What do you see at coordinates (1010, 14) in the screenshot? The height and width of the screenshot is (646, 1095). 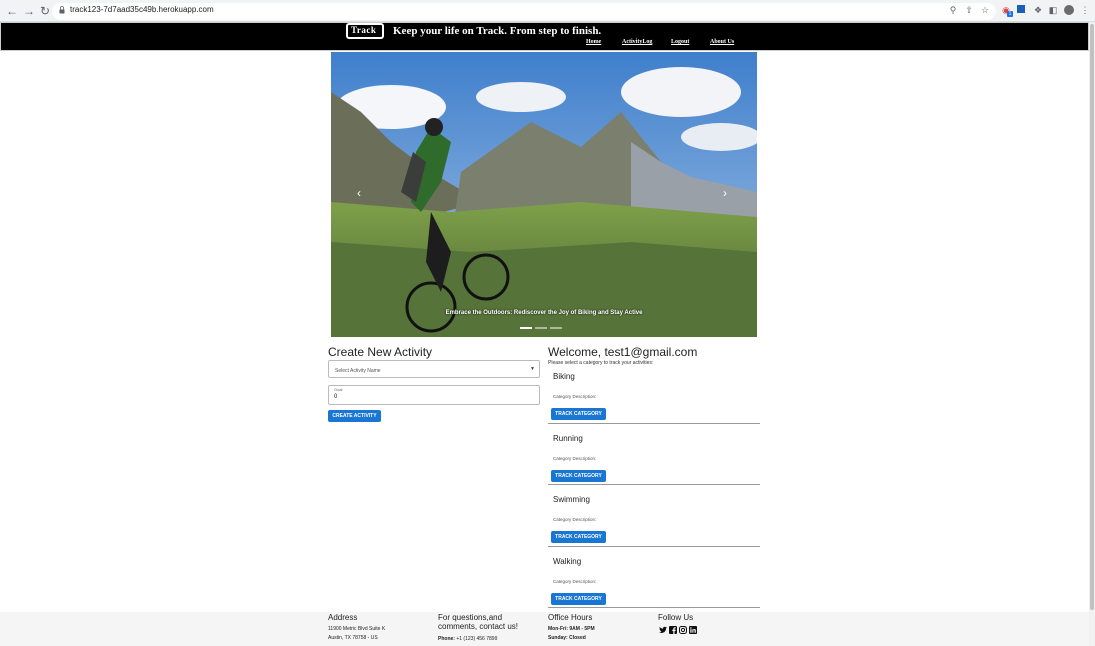 I see `extension-badge: 1` at bounding box center [1010, 14].